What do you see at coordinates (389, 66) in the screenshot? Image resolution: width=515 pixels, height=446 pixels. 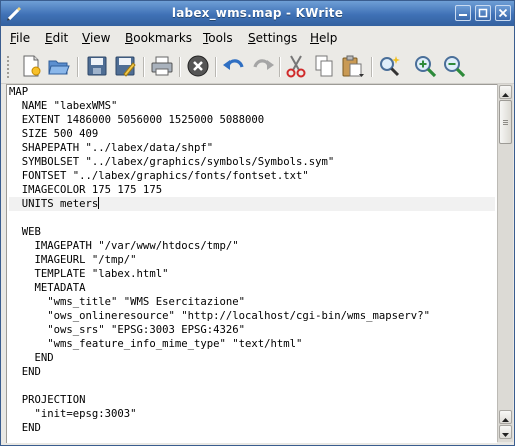 I see `find-icon` at bounding box center [389, 66].